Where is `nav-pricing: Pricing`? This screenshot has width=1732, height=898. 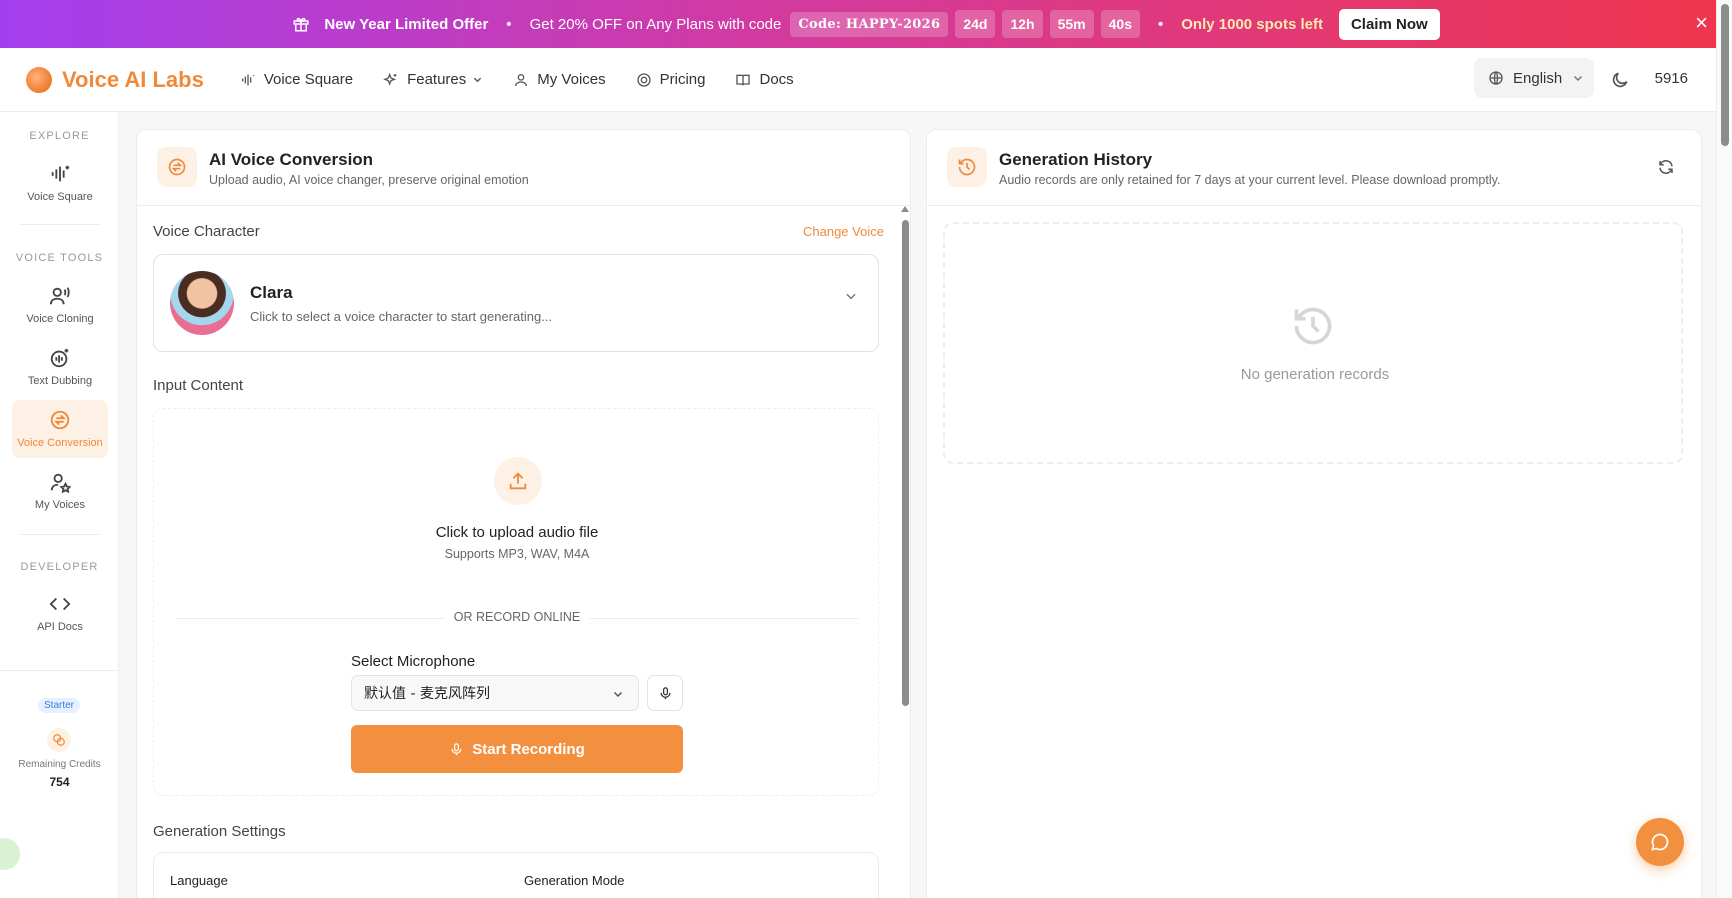
nav-pricing: Pricing is located at coordinates (670, 79).